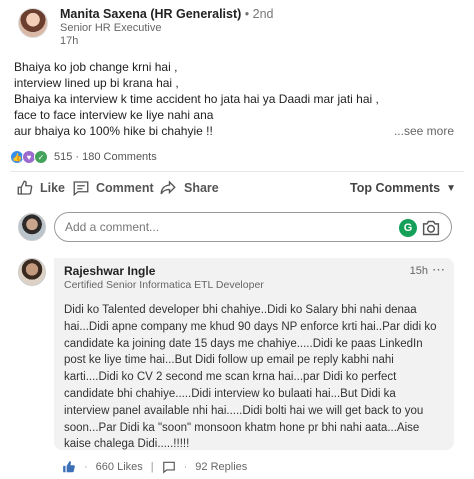  What do you see at coordinates (69, 41) in the screenshot?
I see `post-time: 17h` at bounding box center [69, 41].